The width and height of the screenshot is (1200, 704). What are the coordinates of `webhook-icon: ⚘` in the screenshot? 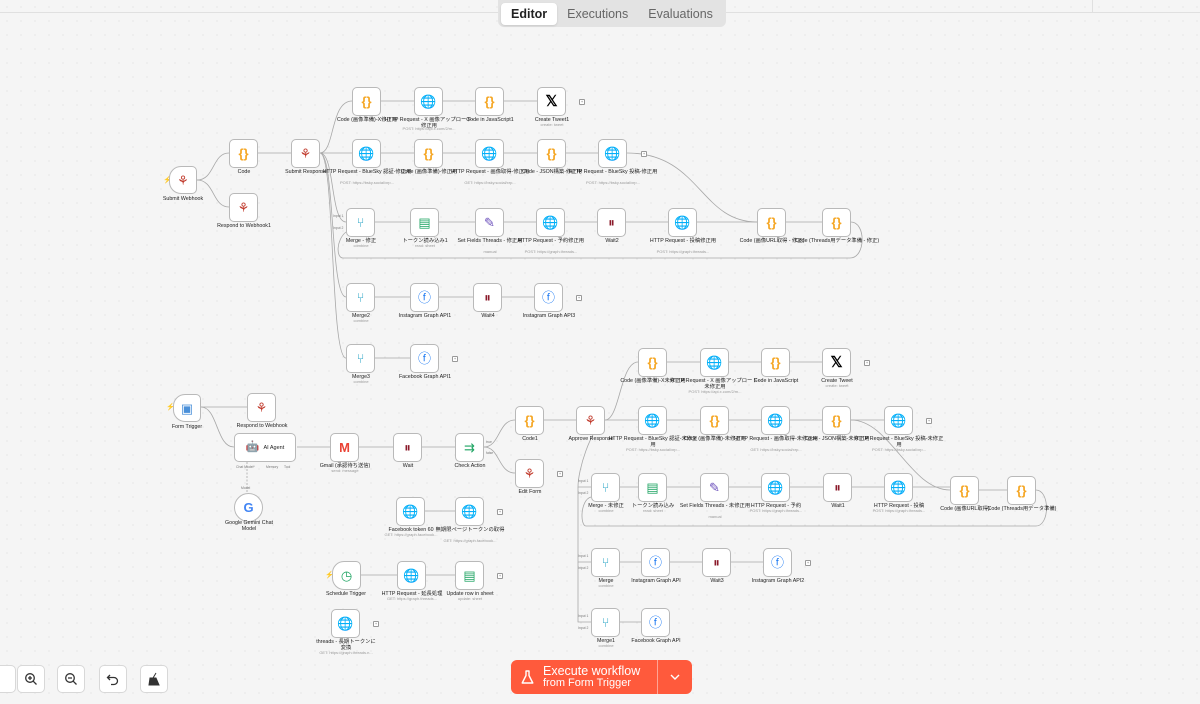 It's located at (590, 420).